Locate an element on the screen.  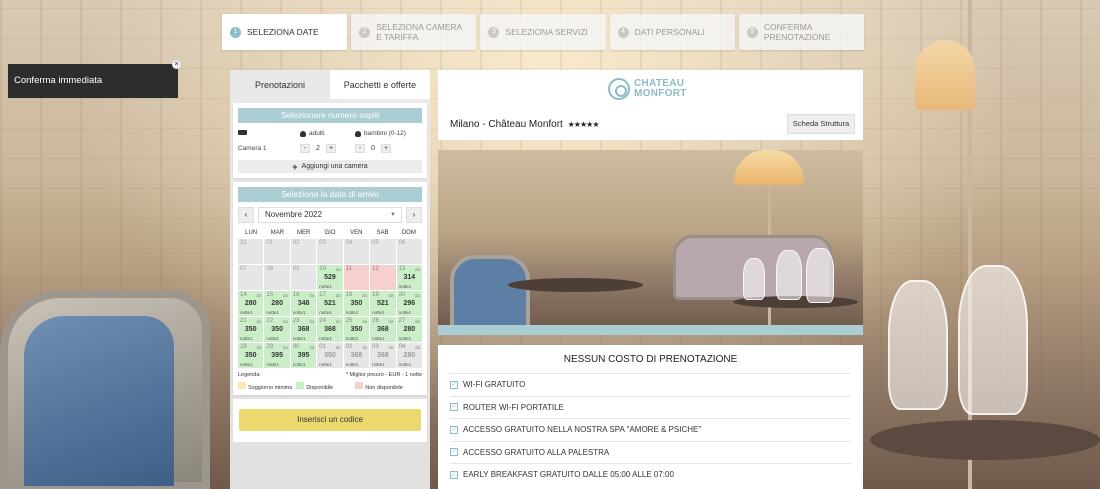
step-label: SELEZIONA SERVIZI is located at coordinates (546, 32).